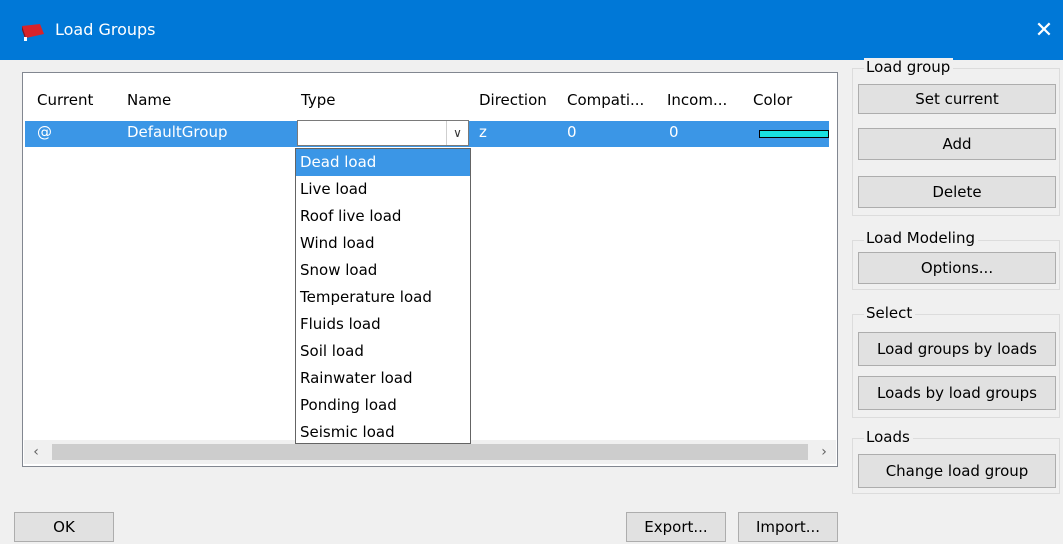 The width and height of the screenshot is (1063, 544). What do you see at coordinates (64, 527) in the screenshot?
I see `ok-button: OK` at bounding box center [64, 527].